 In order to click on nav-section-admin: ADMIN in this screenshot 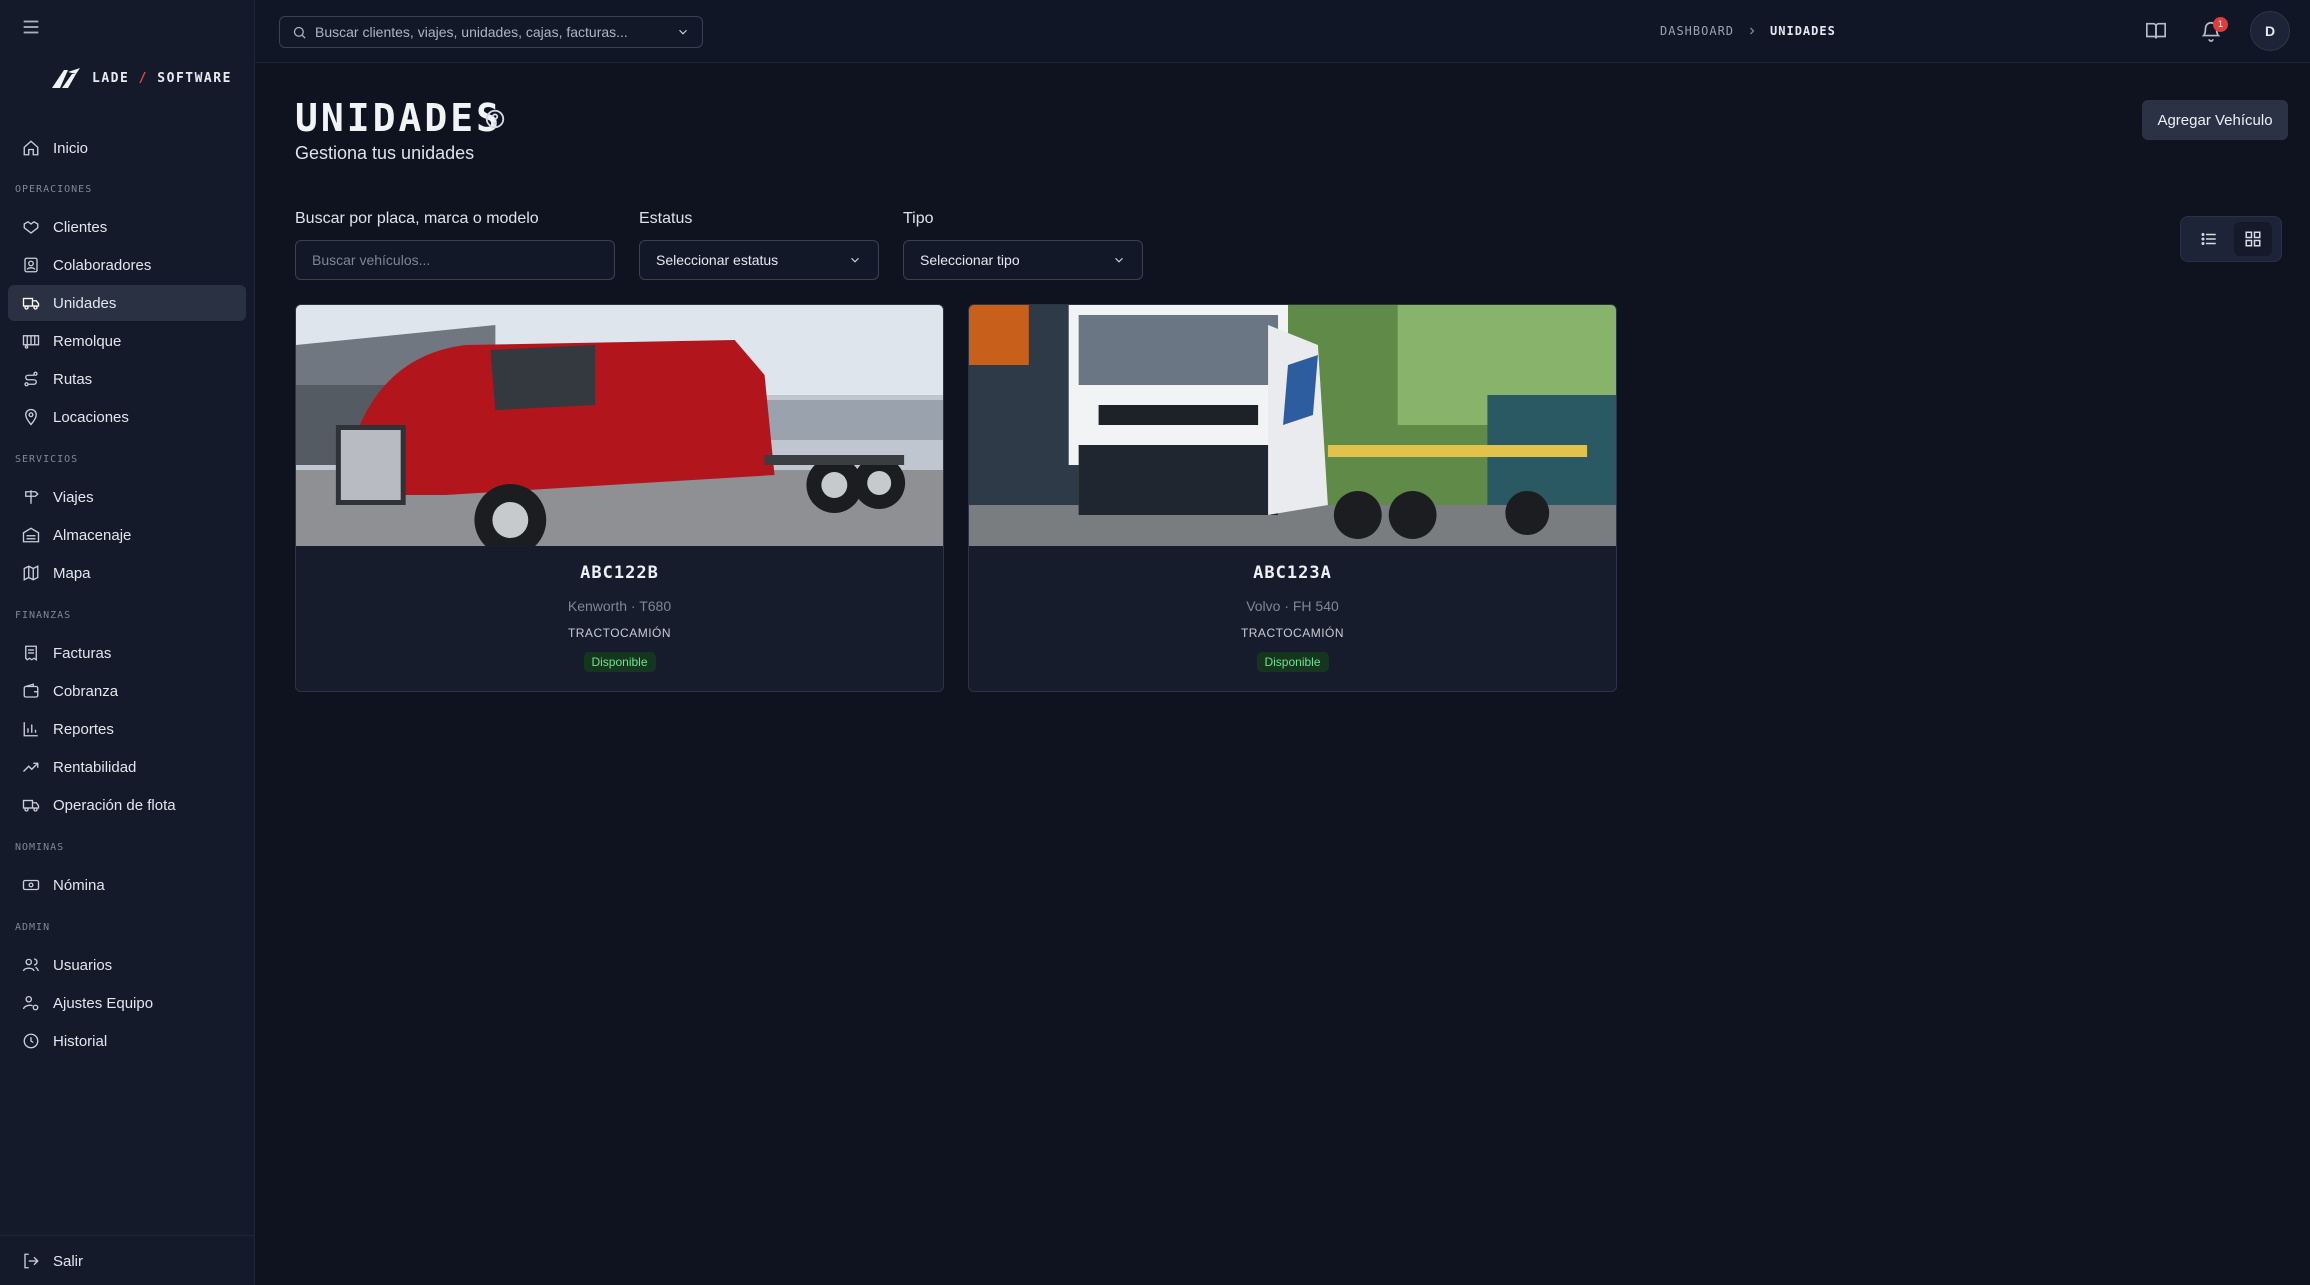, I will do `click(33, 927)`.